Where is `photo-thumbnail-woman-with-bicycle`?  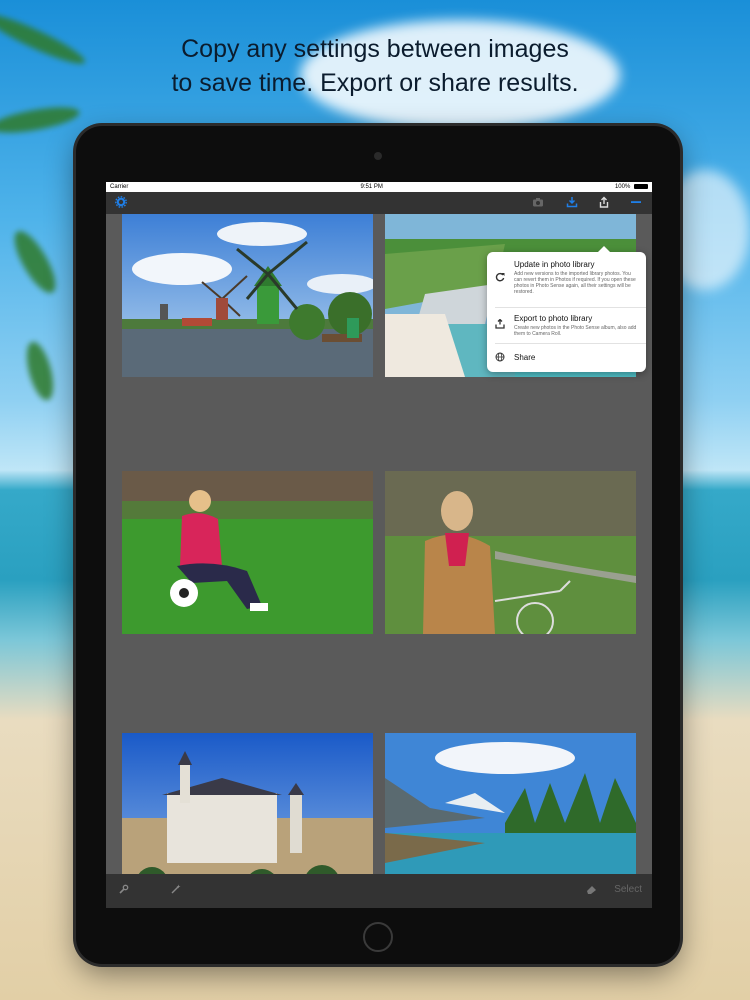 photo-thumbnail-woman-with-bicycle is located at coordinates (510, 552).